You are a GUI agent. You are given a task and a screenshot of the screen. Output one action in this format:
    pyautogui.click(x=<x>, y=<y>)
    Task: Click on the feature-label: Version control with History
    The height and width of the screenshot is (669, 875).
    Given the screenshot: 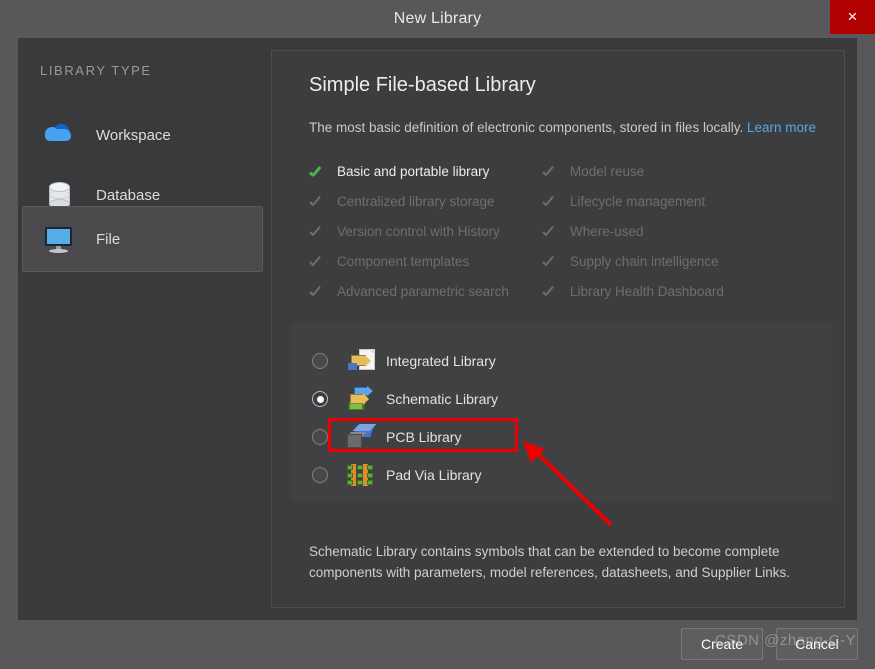 What is the action you would take?
    pyautogui.click(x=418, y=231)
    